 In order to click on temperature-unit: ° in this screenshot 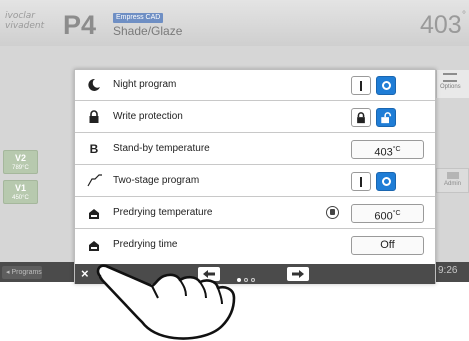, I will do `click(464, 15)`.